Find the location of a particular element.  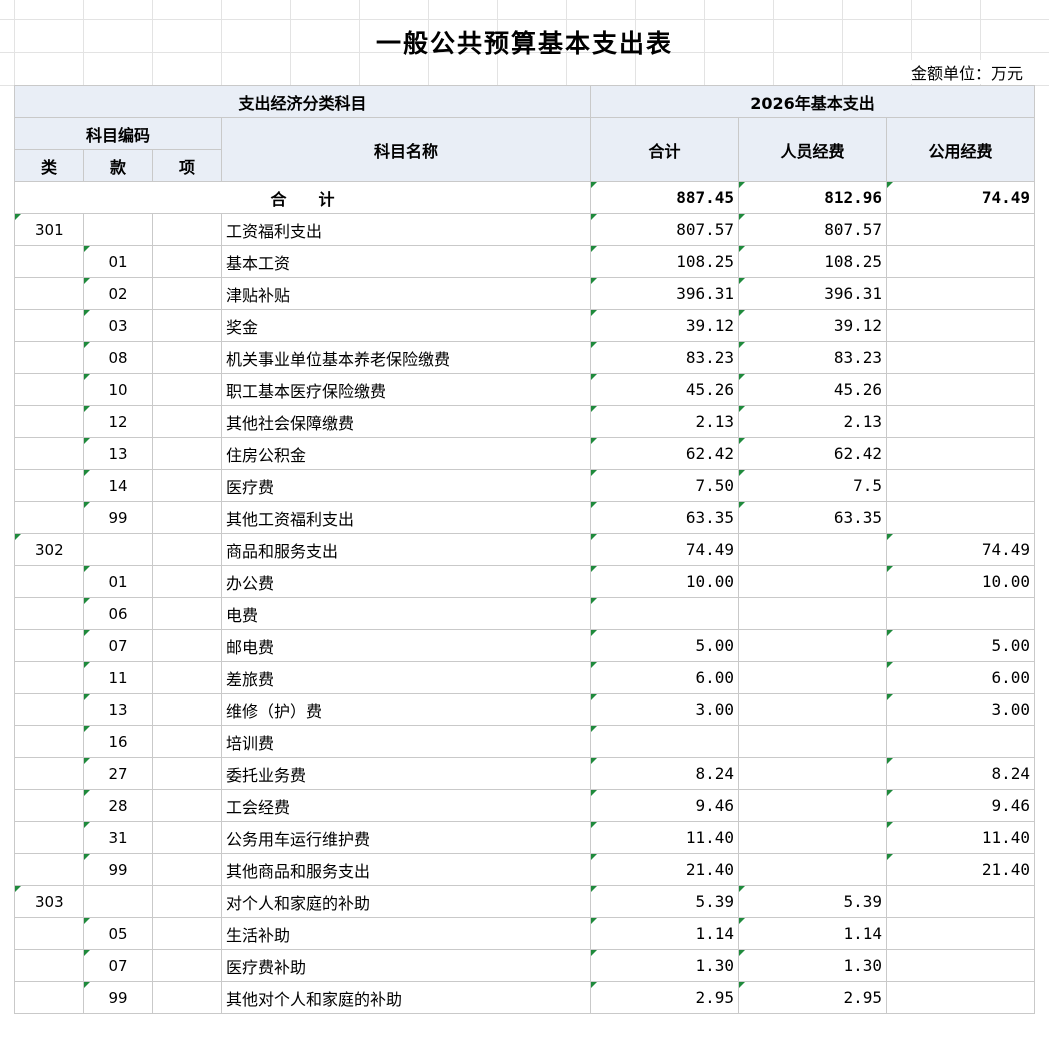

row-kuan-cell: 11 is located at coordinates (118, 677).